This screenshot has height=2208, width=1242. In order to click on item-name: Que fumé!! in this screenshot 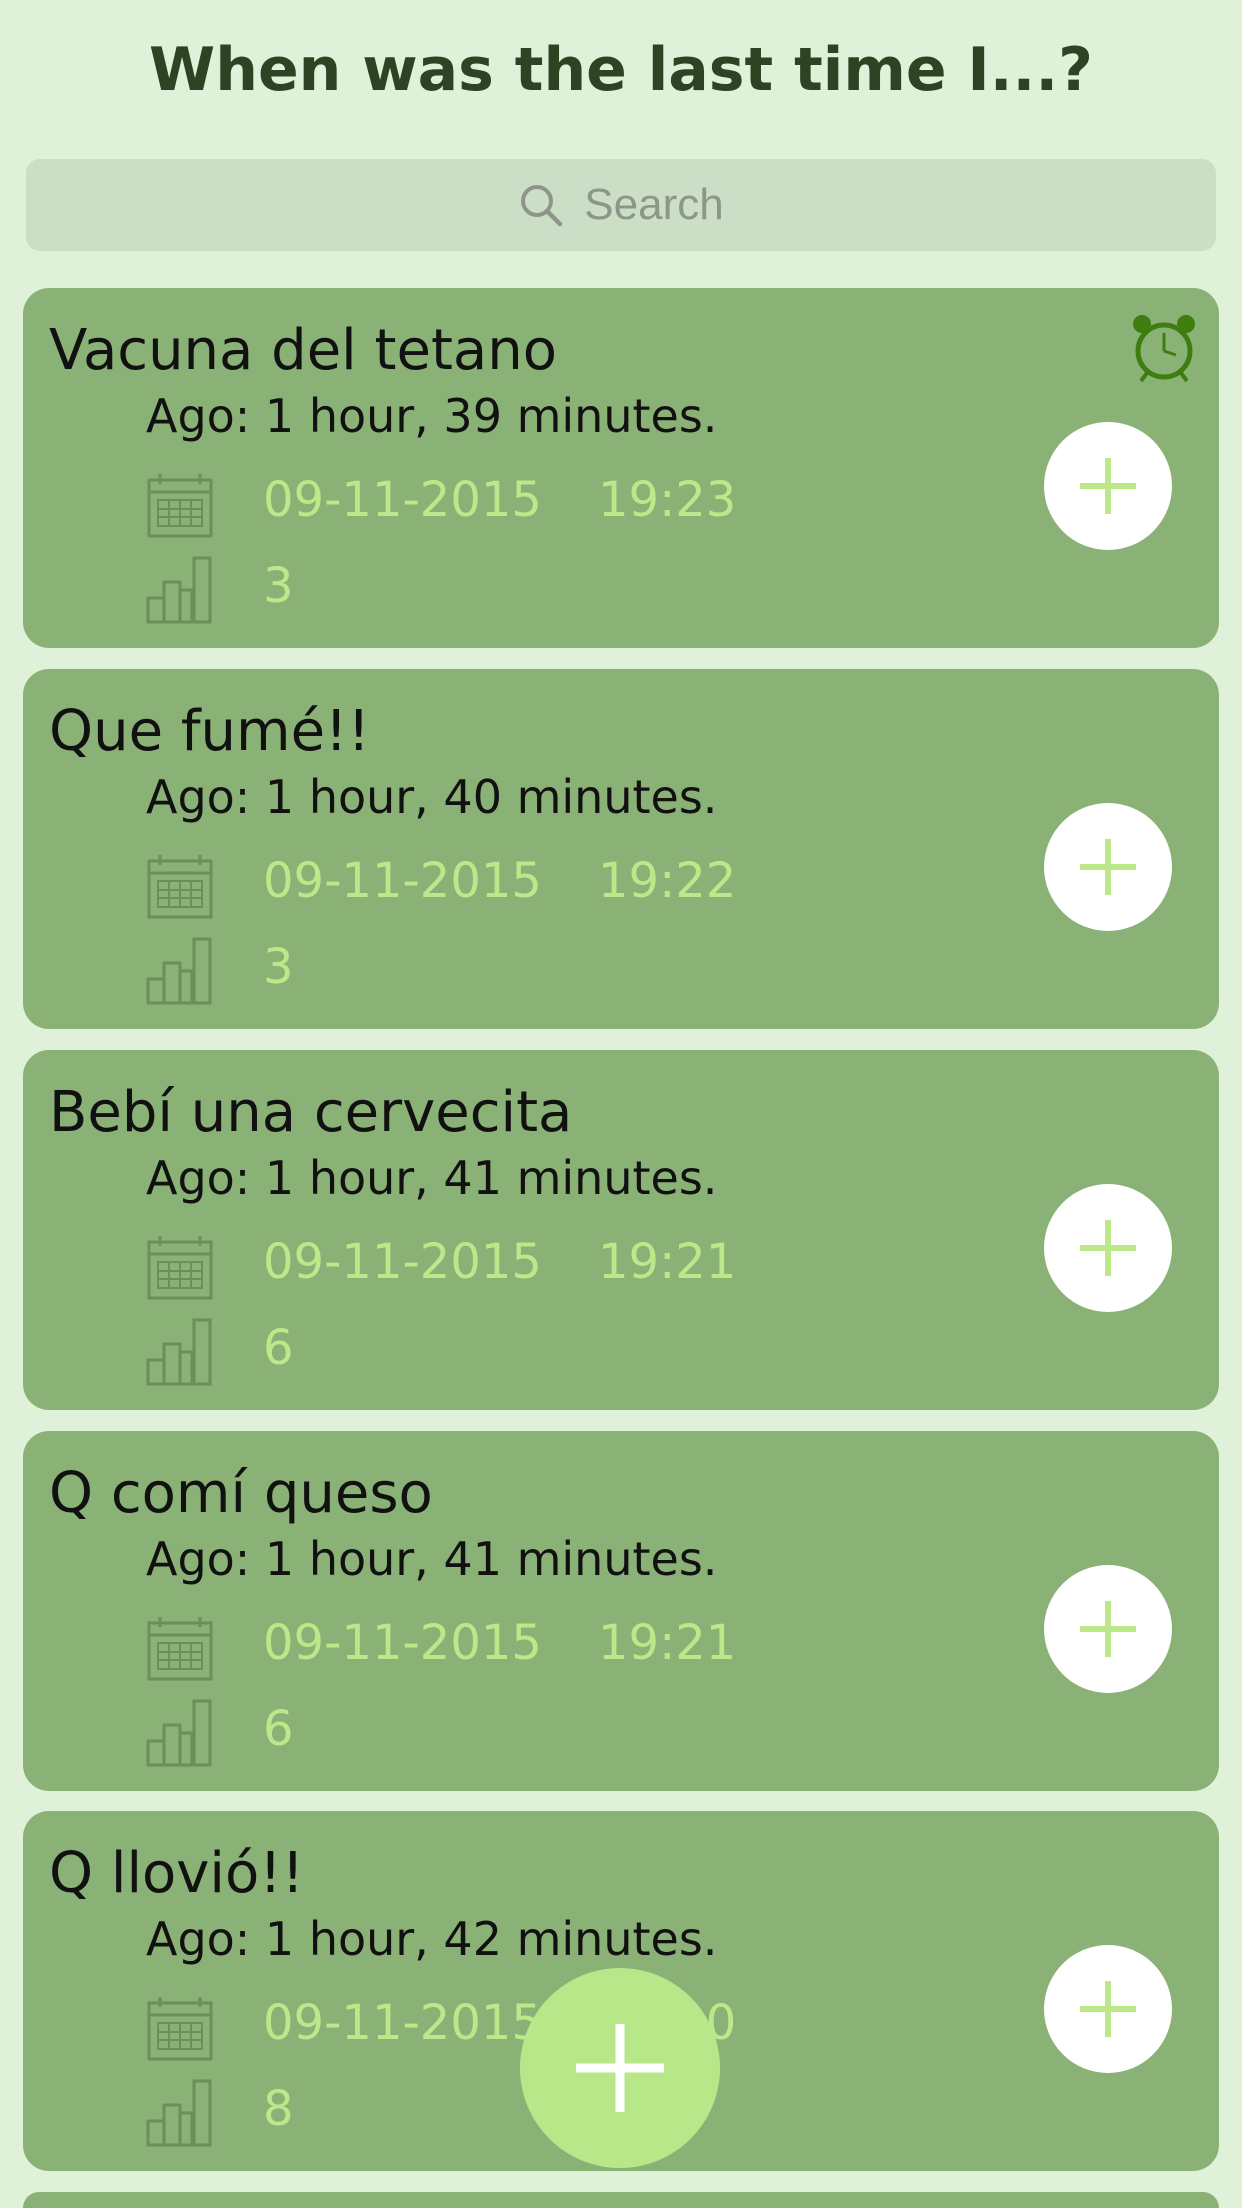, I will do `click(209, 731)`.